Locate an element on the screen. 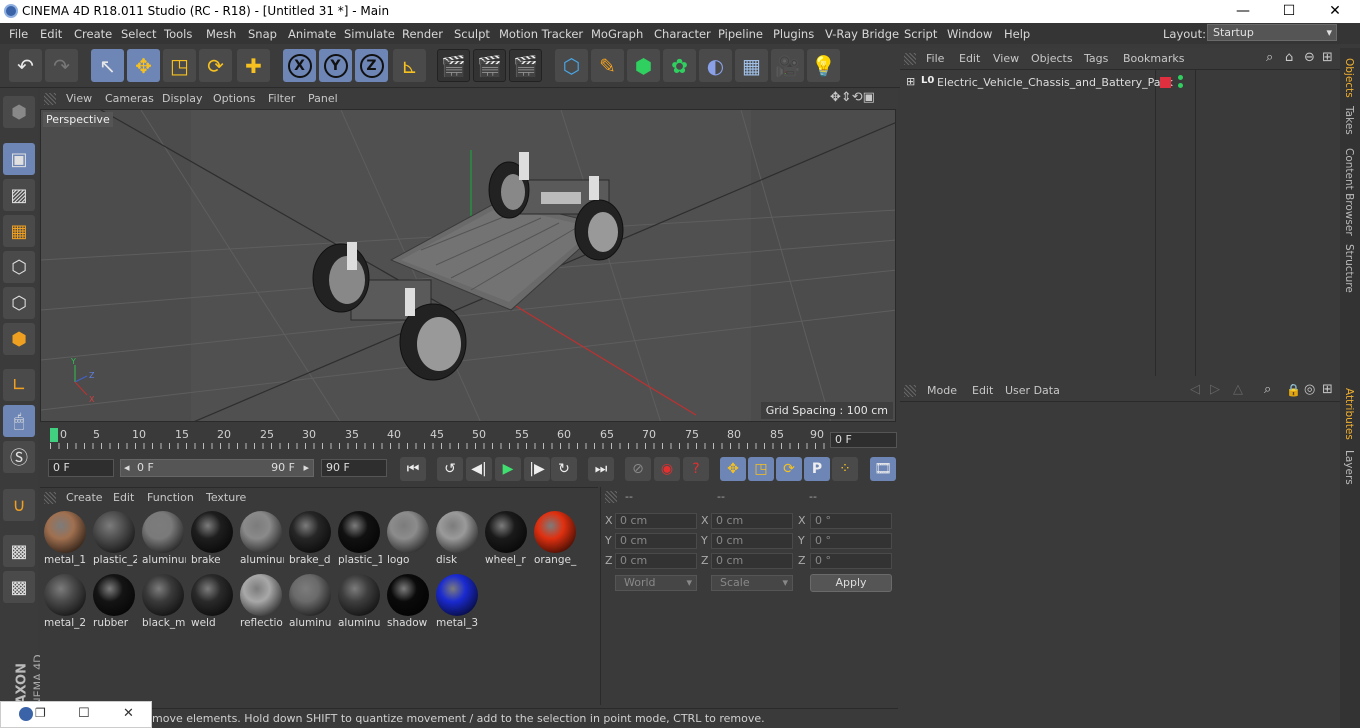  render-visibility-dot is located at coordinates (1180, 85).